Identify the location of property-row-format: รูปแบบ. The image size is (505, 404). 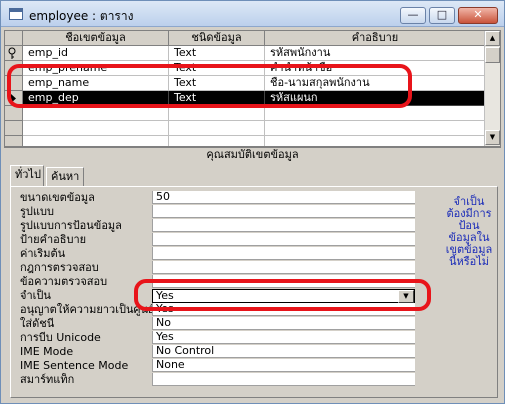
(218, 211).